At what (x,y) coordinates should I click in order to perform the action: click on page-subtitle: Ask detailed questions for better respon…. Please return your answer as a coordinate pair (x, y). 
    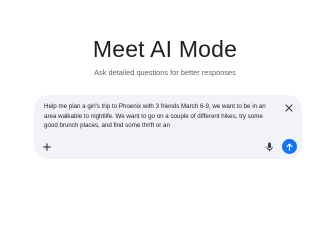
    Looking at the image, I should click on (165, 72).